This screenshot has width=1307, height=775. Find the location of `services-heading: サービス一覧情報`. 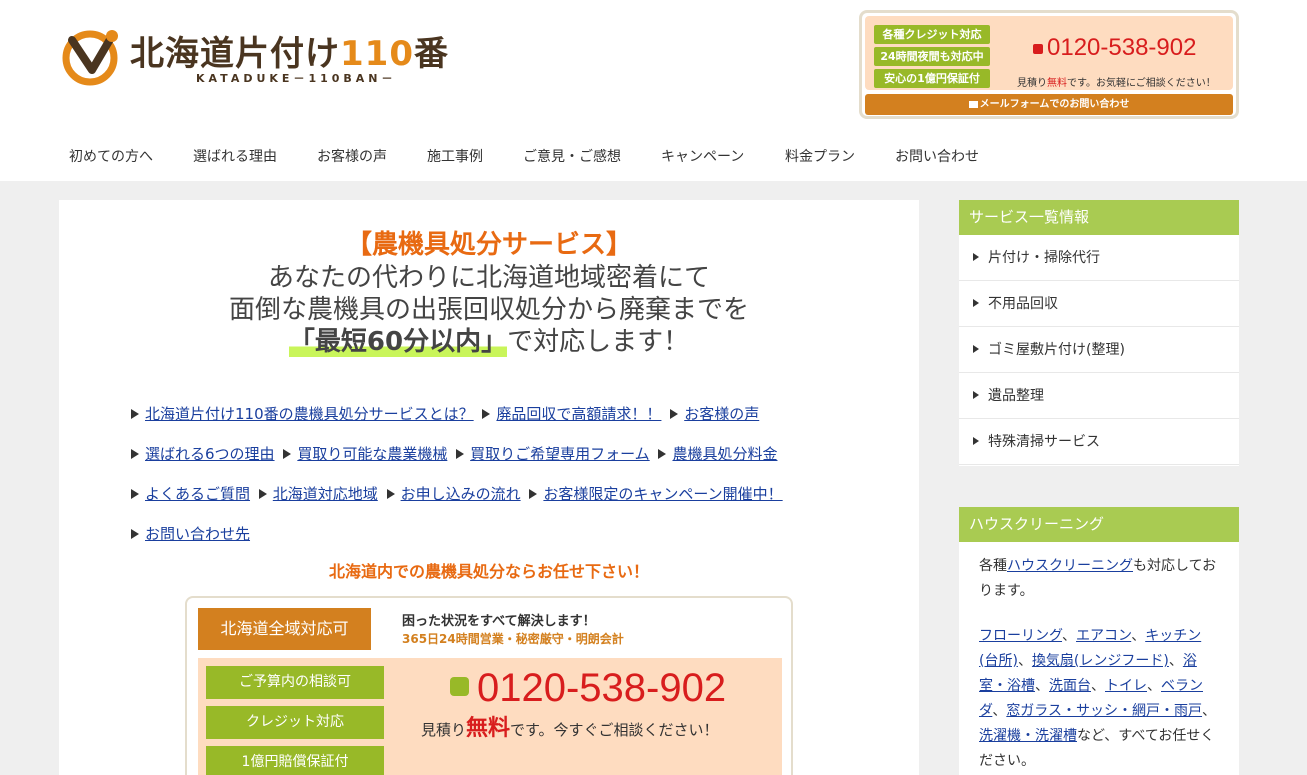

services-heading: サービス一覧情報 is located at coordinates (1099, 217).